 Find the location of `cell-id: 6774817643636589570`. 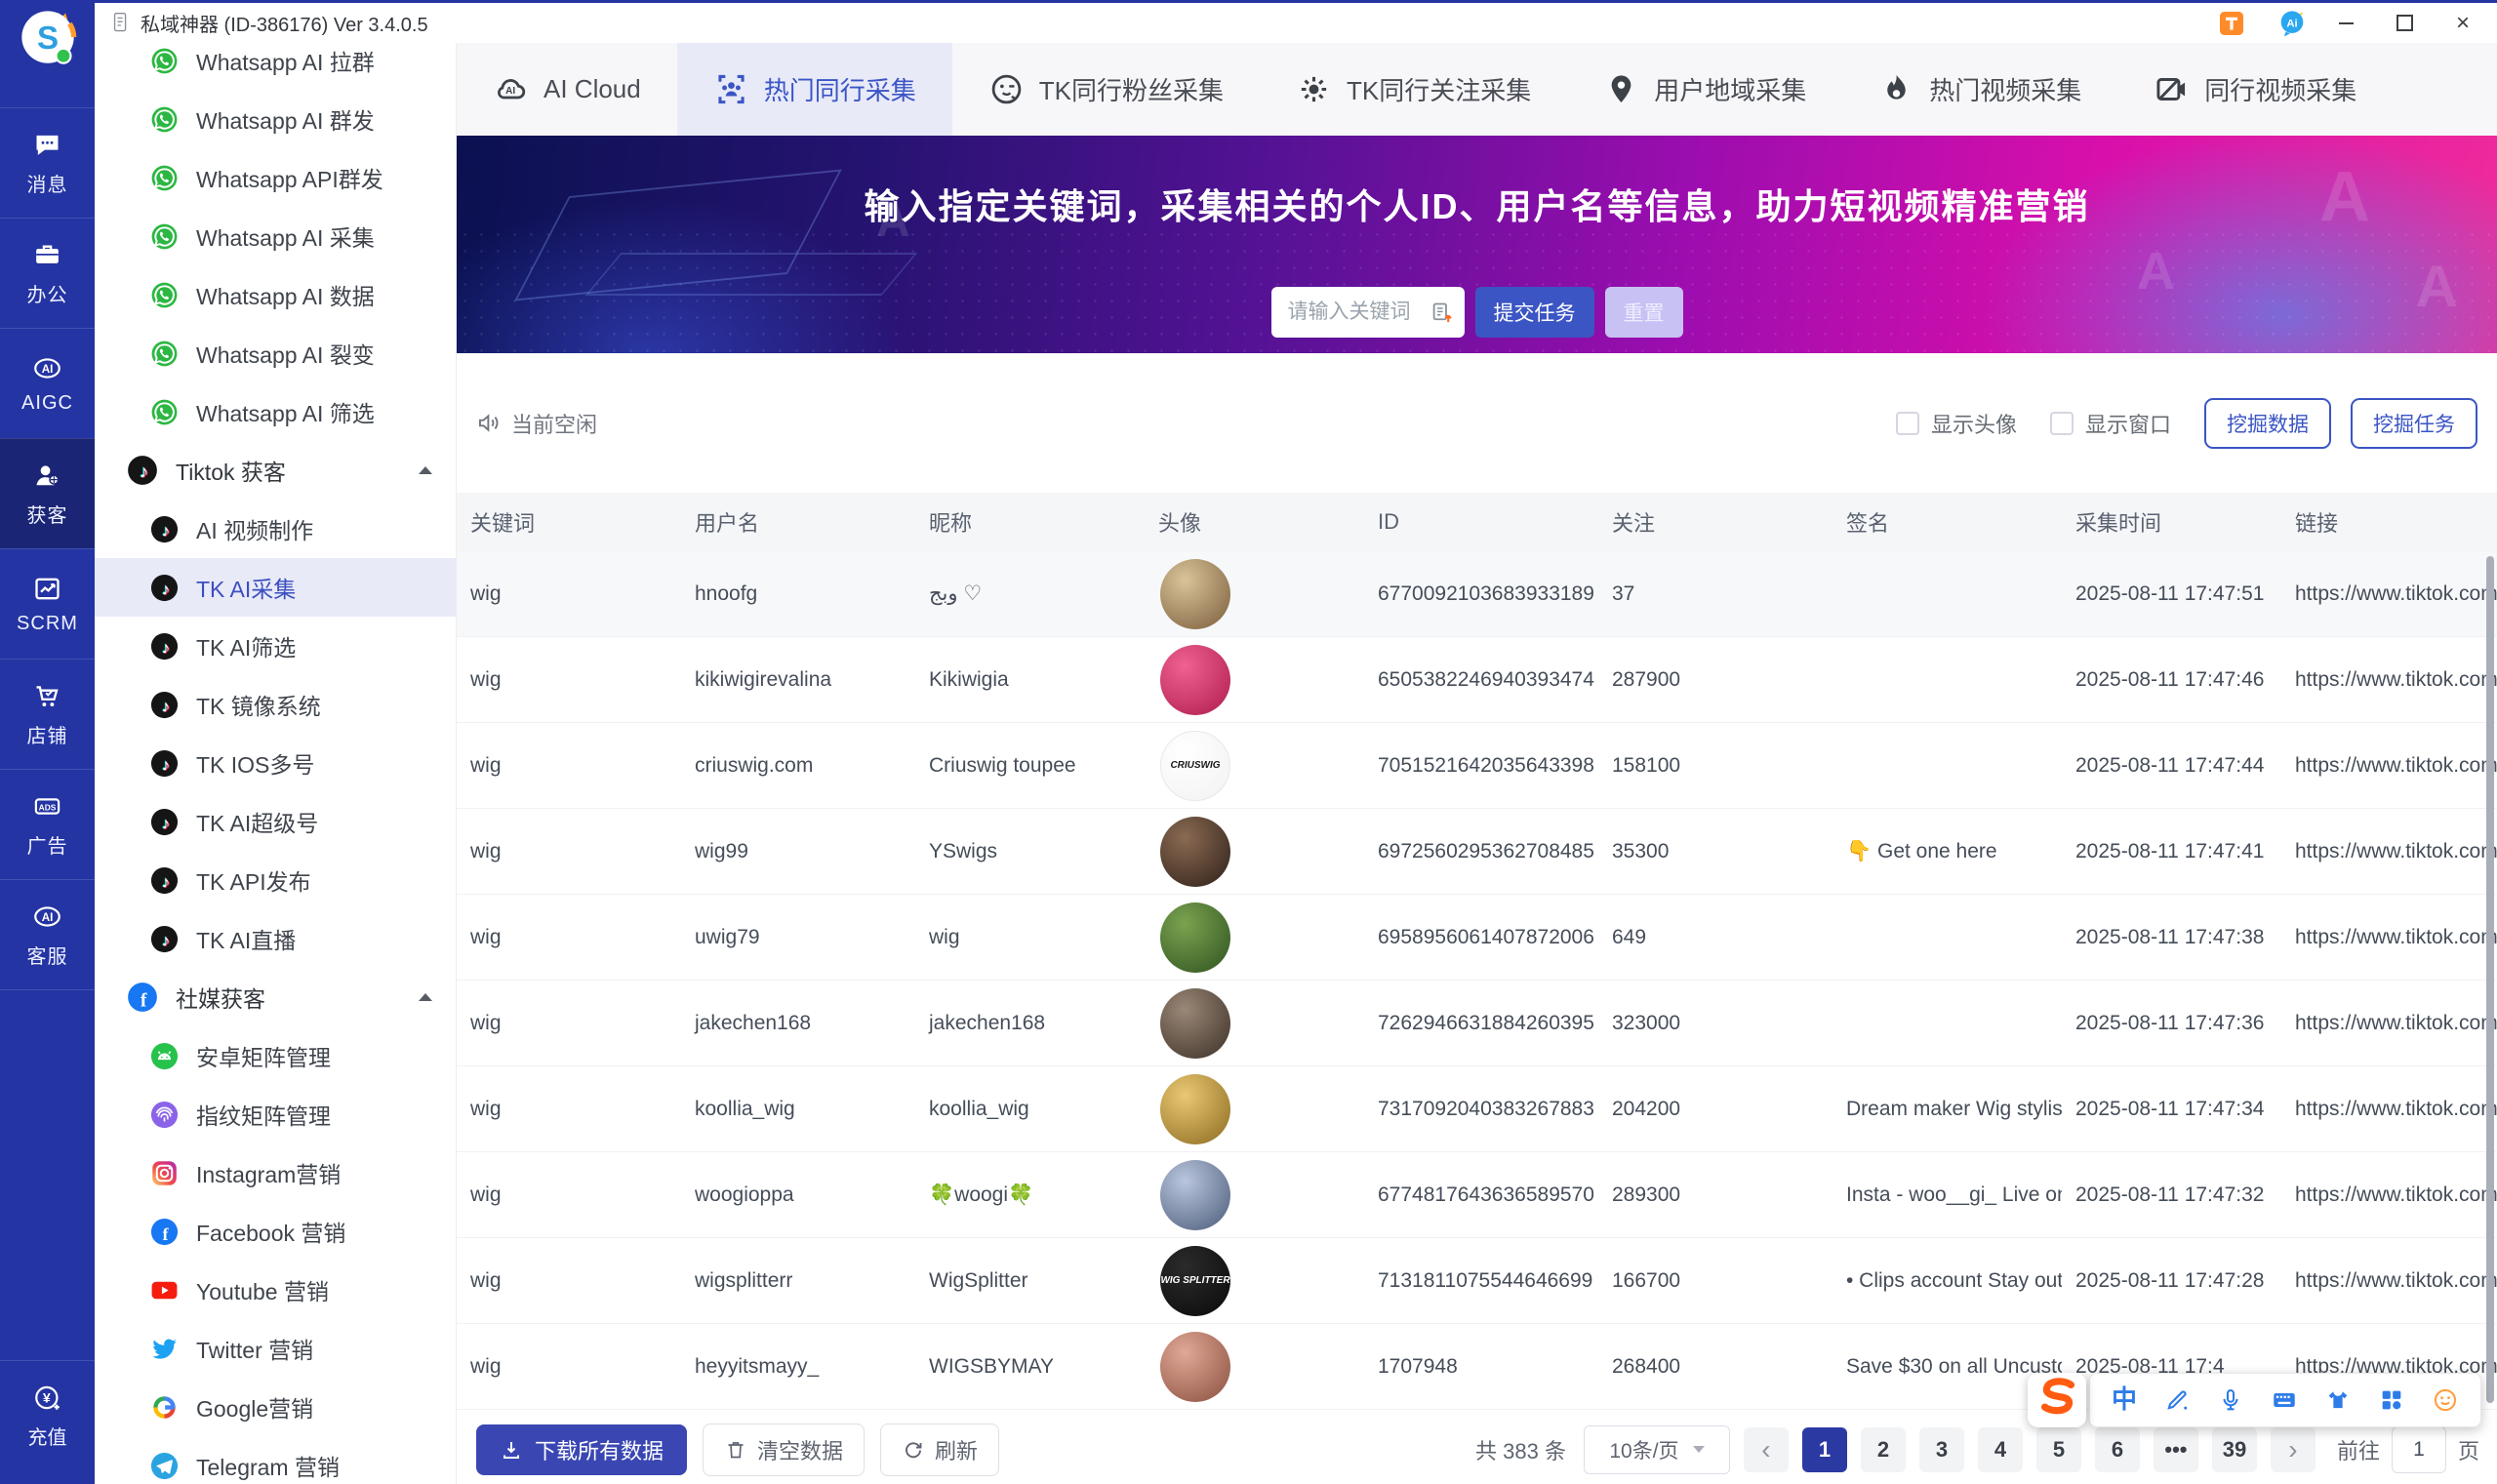

cell-id: 6774817643636589570 is located at coordinates (1486, 1194).